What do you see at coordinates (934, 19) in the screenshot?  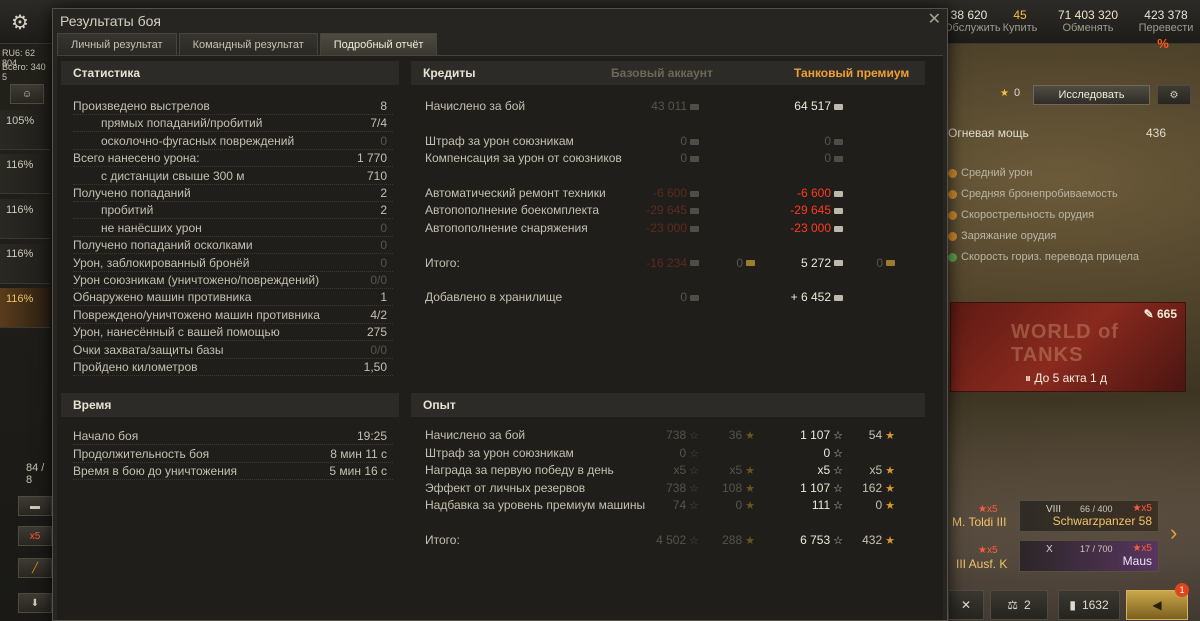 I see `close-icon: ✕` at bounding box center [934, 19].